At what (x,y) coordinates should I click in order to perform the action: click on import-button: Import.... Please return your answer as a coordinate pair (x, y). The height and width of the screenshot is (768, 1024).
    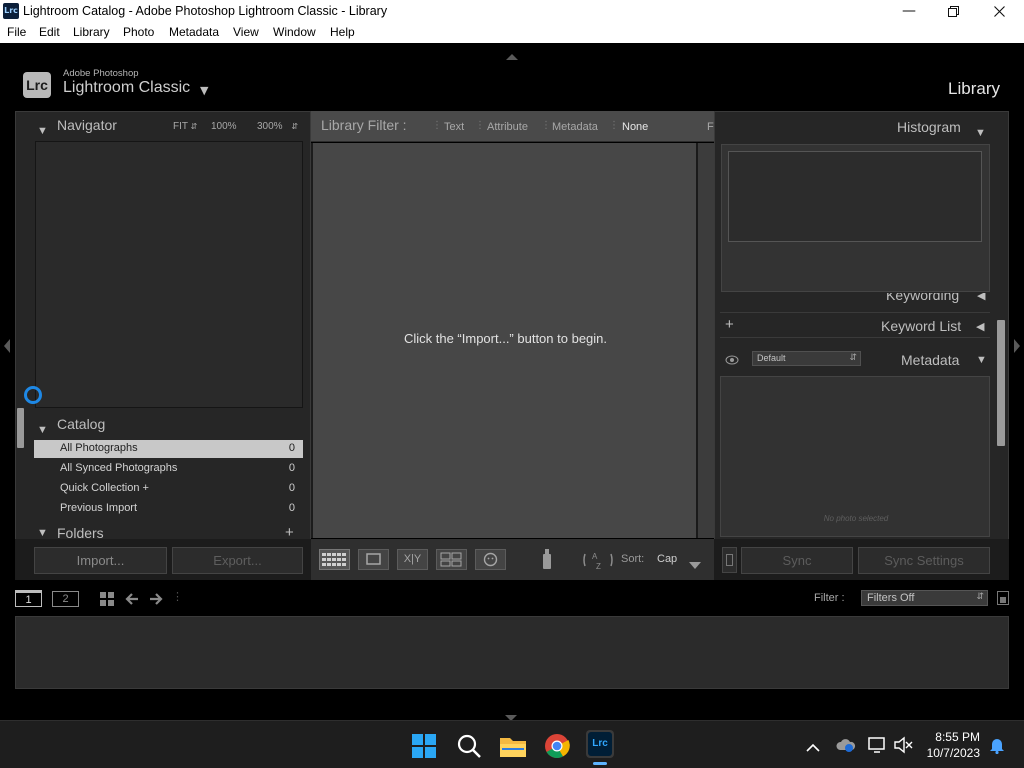
    Looking at the image, I should click on (100, 560).